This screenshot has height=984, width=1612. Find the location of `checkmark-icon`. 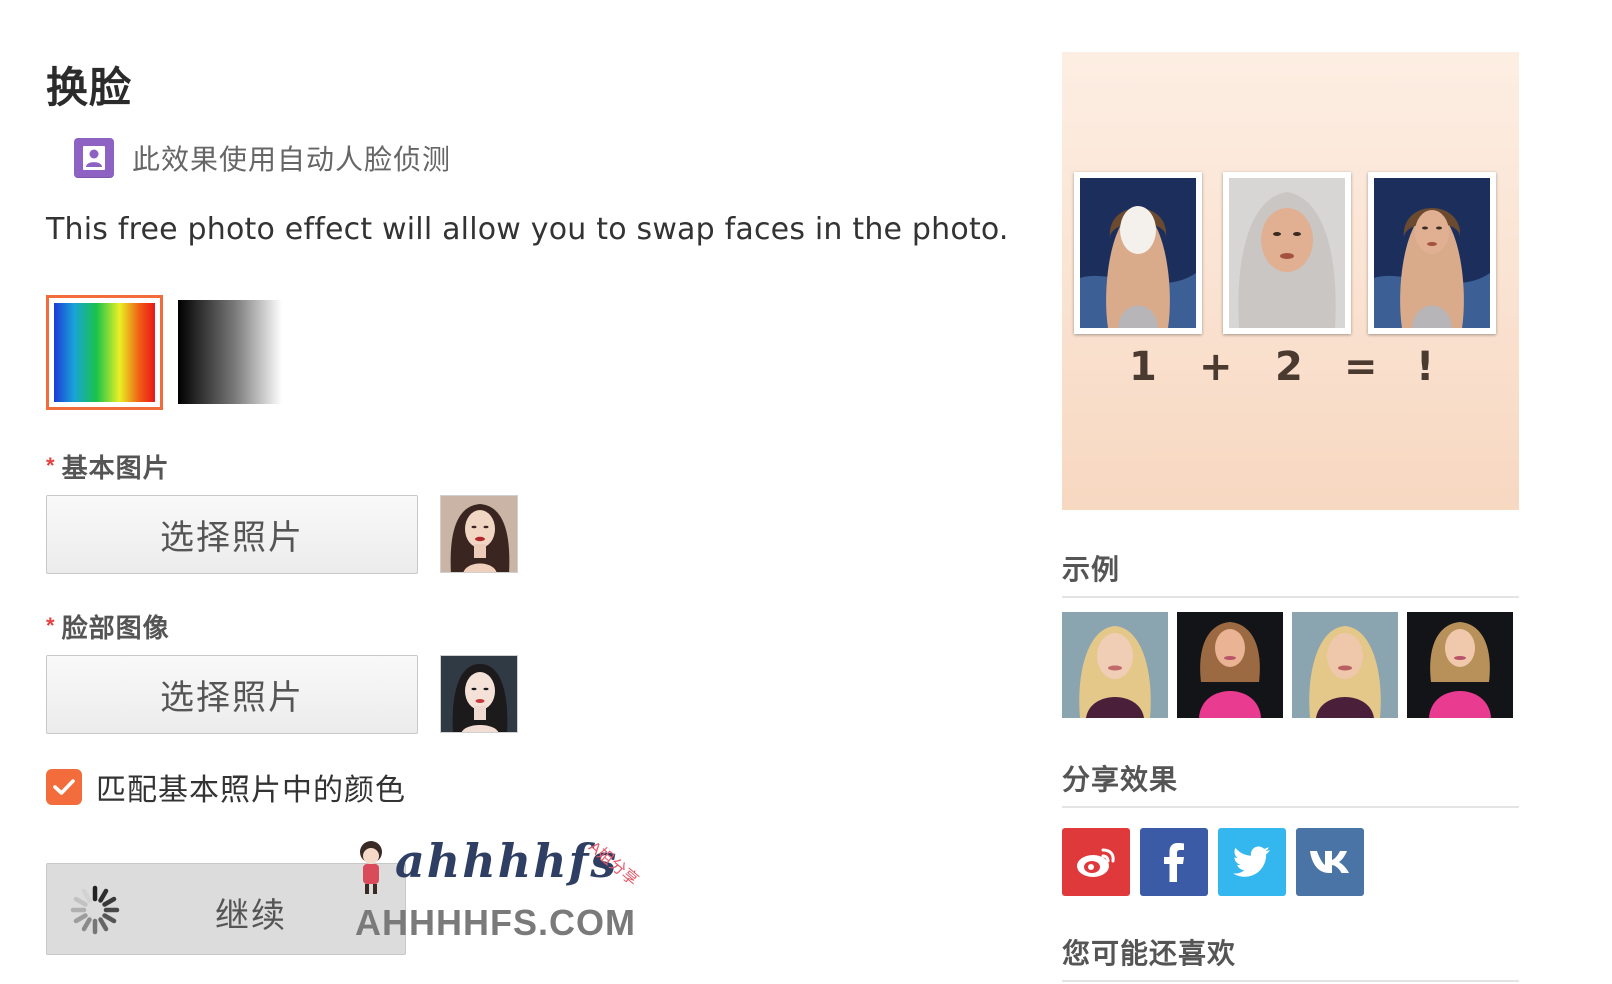

checkmark-icon is located at coordinates (64, 787).